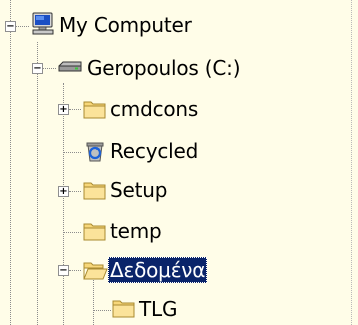 The width and height of the screenshot is (358, 325). What do you see at coordinates (154, 109) in the screenshot?
I see `tree-item-cmdcons: cmdcons` at bounding box center [154, 109].